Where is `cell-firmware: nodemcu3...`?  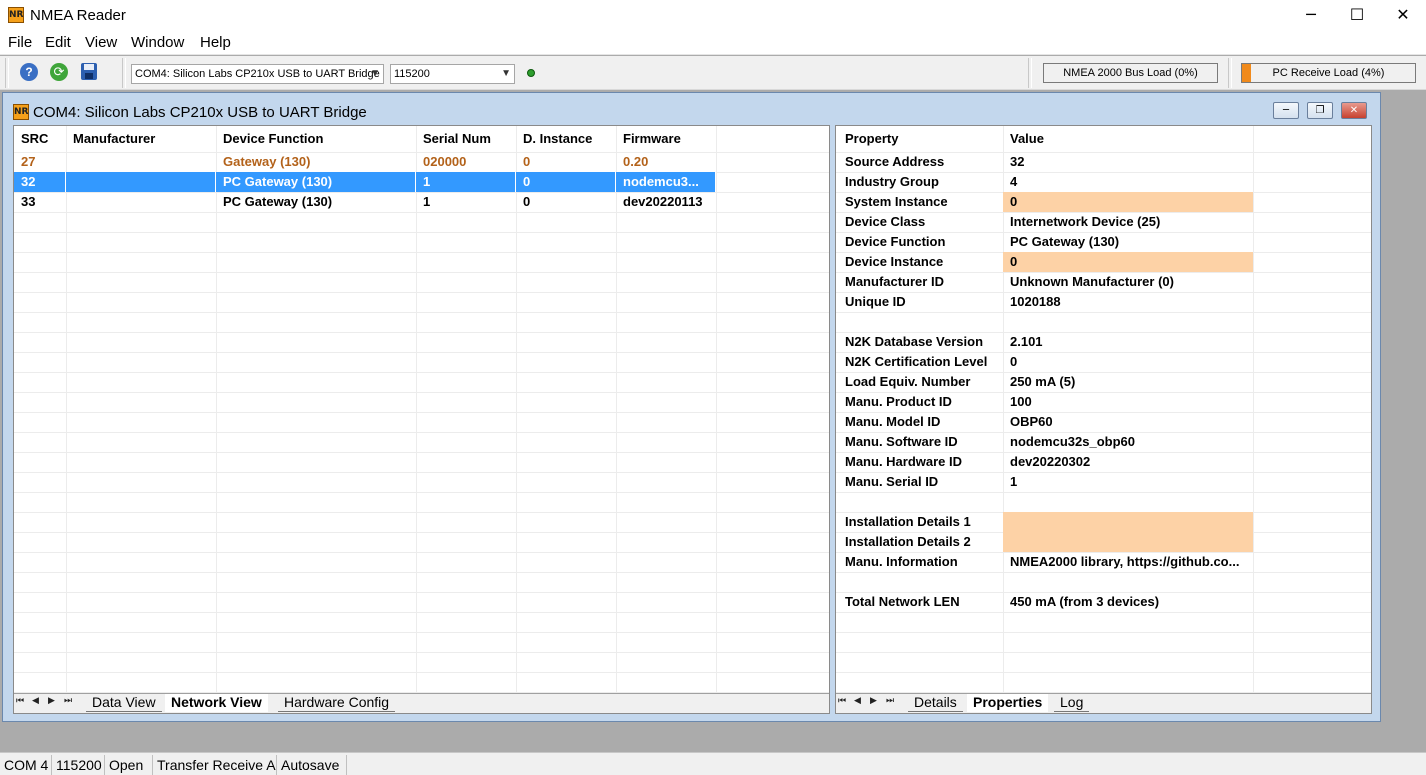 cell-firmware: nodemcu3... is located at coordinates (666, 182).